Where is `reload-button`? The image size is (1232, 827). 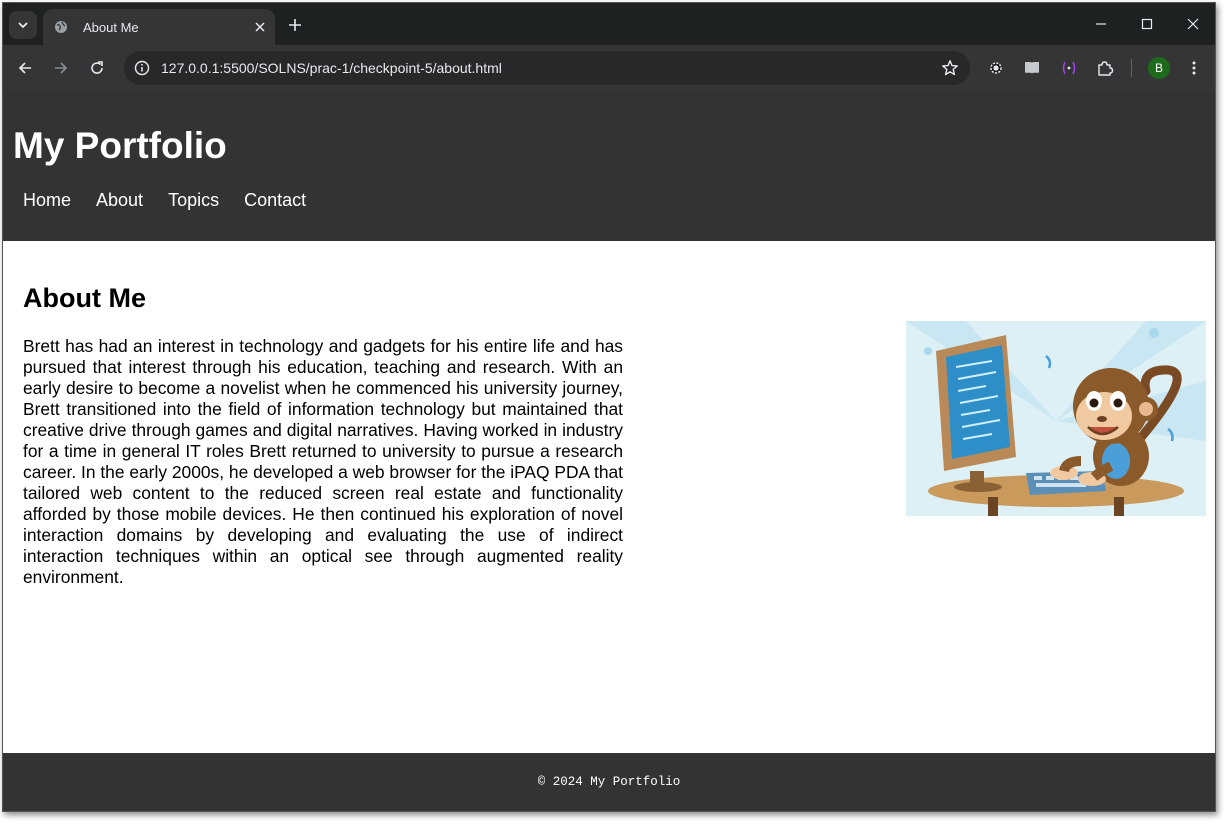 reload-button is located at coordinates (97, 68).